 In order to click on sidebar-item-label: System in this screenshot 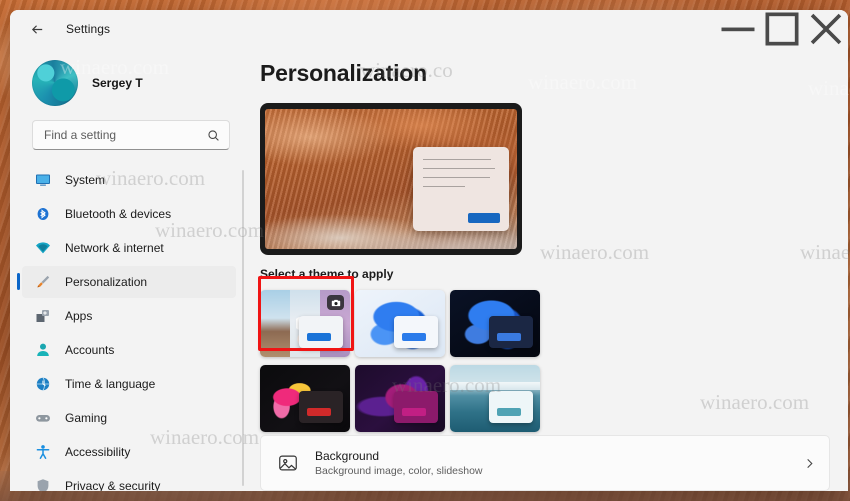, I will do `click(85, 180)`.